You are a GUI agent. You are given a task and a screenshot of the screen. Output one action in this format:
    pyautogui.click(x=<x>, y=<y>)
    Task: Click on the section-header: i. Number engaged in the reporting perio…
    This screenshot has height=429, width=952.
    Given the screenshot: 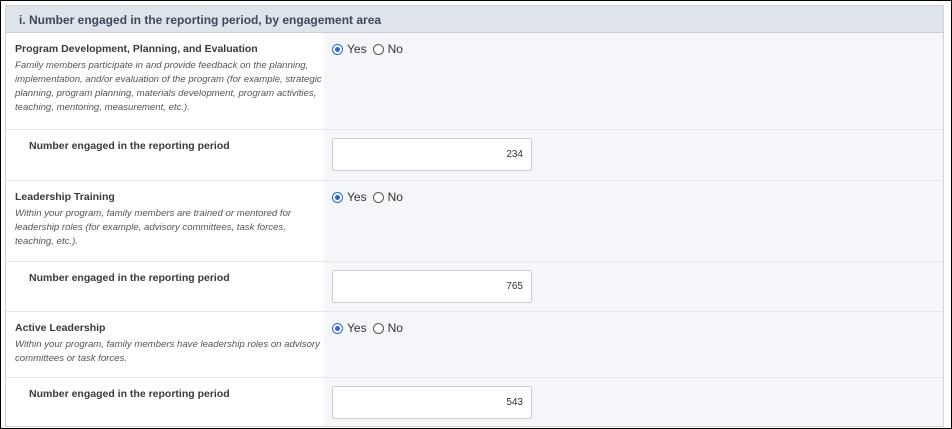 What is the action you would take?
    pyautogui.click(x=474, y=19)
    